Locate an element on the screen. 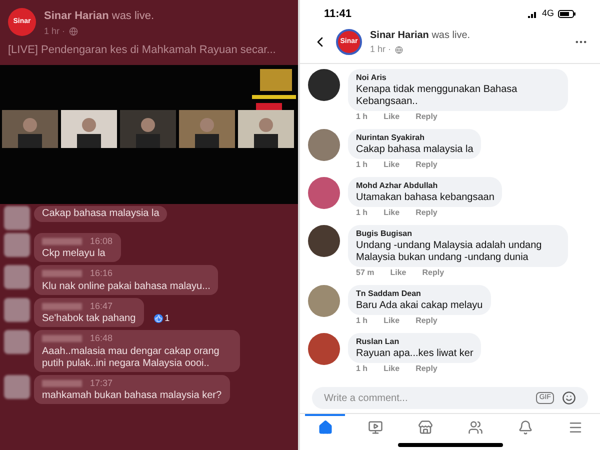 Image resolution: width=600 pixels, height=450 pixels. commenter-name: Bugis Bugisan is located at coordinates (458, 234).